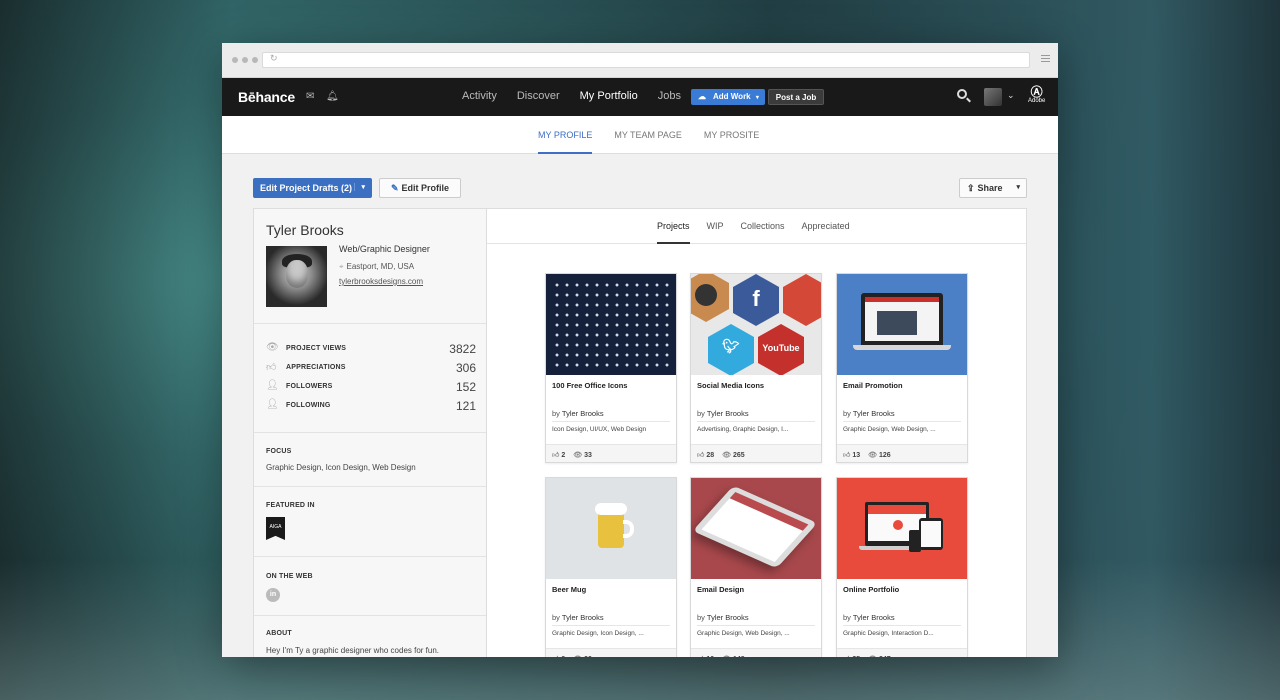 Image resolution: width=1280 pixels, height=700 pixels. Describe the element at coordinates (332, 96) in the screenshot. I see `bell-icon: 🔔︎` at that location.